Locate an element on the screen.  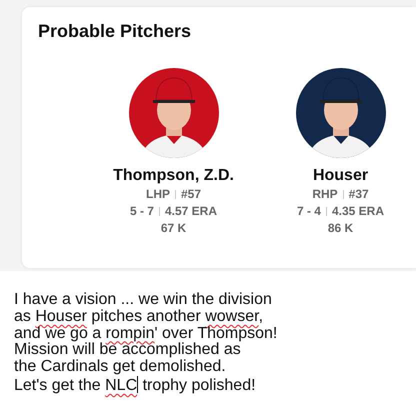
text-line: Mission will be accomplished as is located at coordinates (127, 350).